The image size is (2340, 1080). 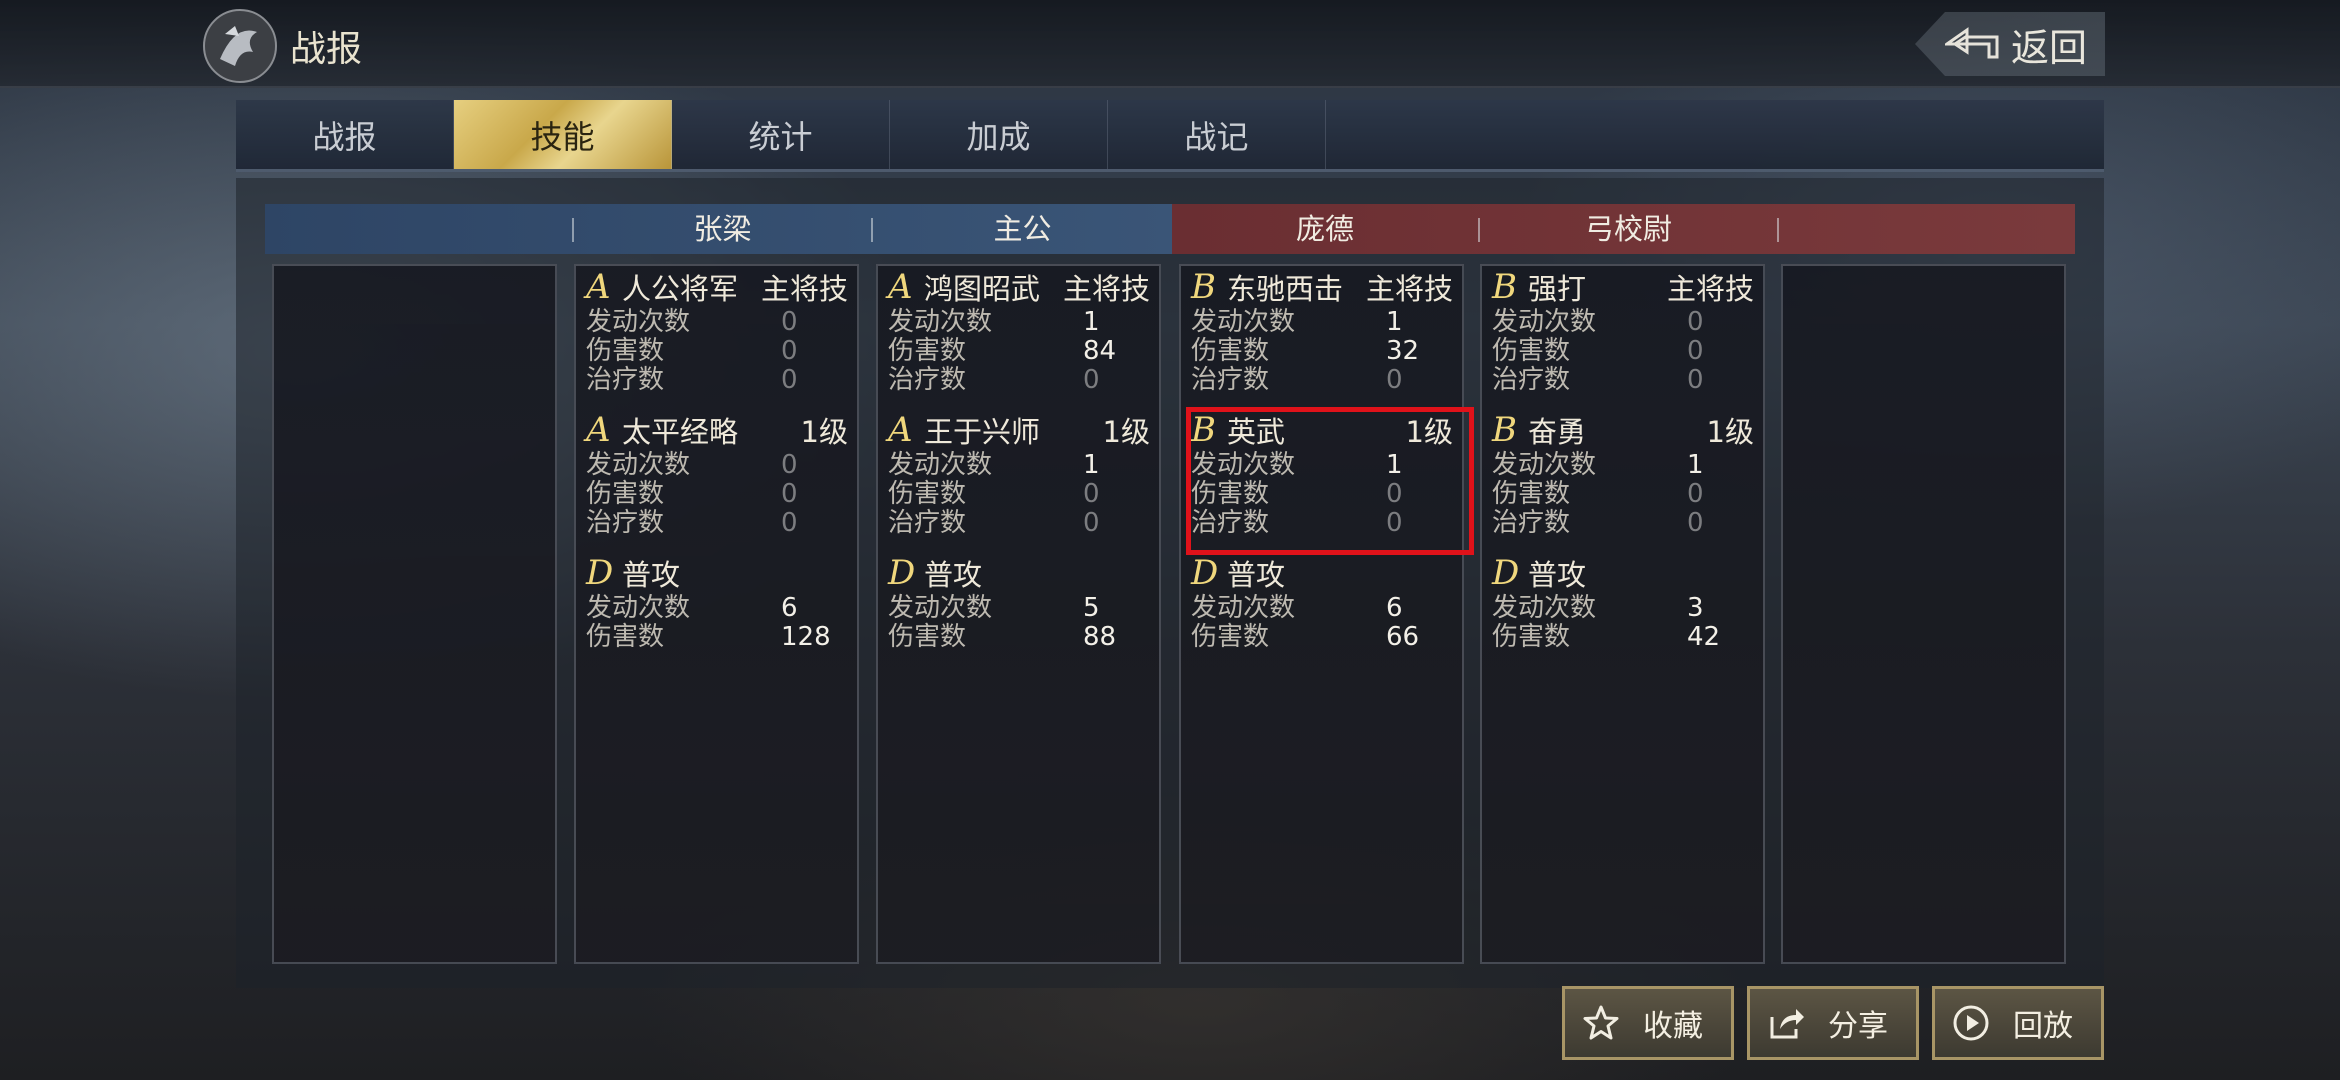 I want to click on general-name: 张梁, so click(x=722, y=229).